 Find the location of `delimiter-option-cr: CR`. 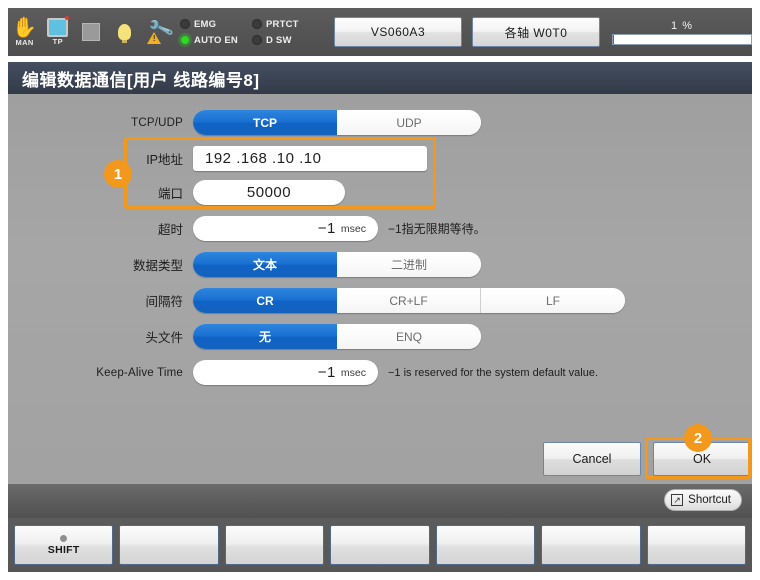

delimiter-option-cr: CR is located at coordinates (265, 300).